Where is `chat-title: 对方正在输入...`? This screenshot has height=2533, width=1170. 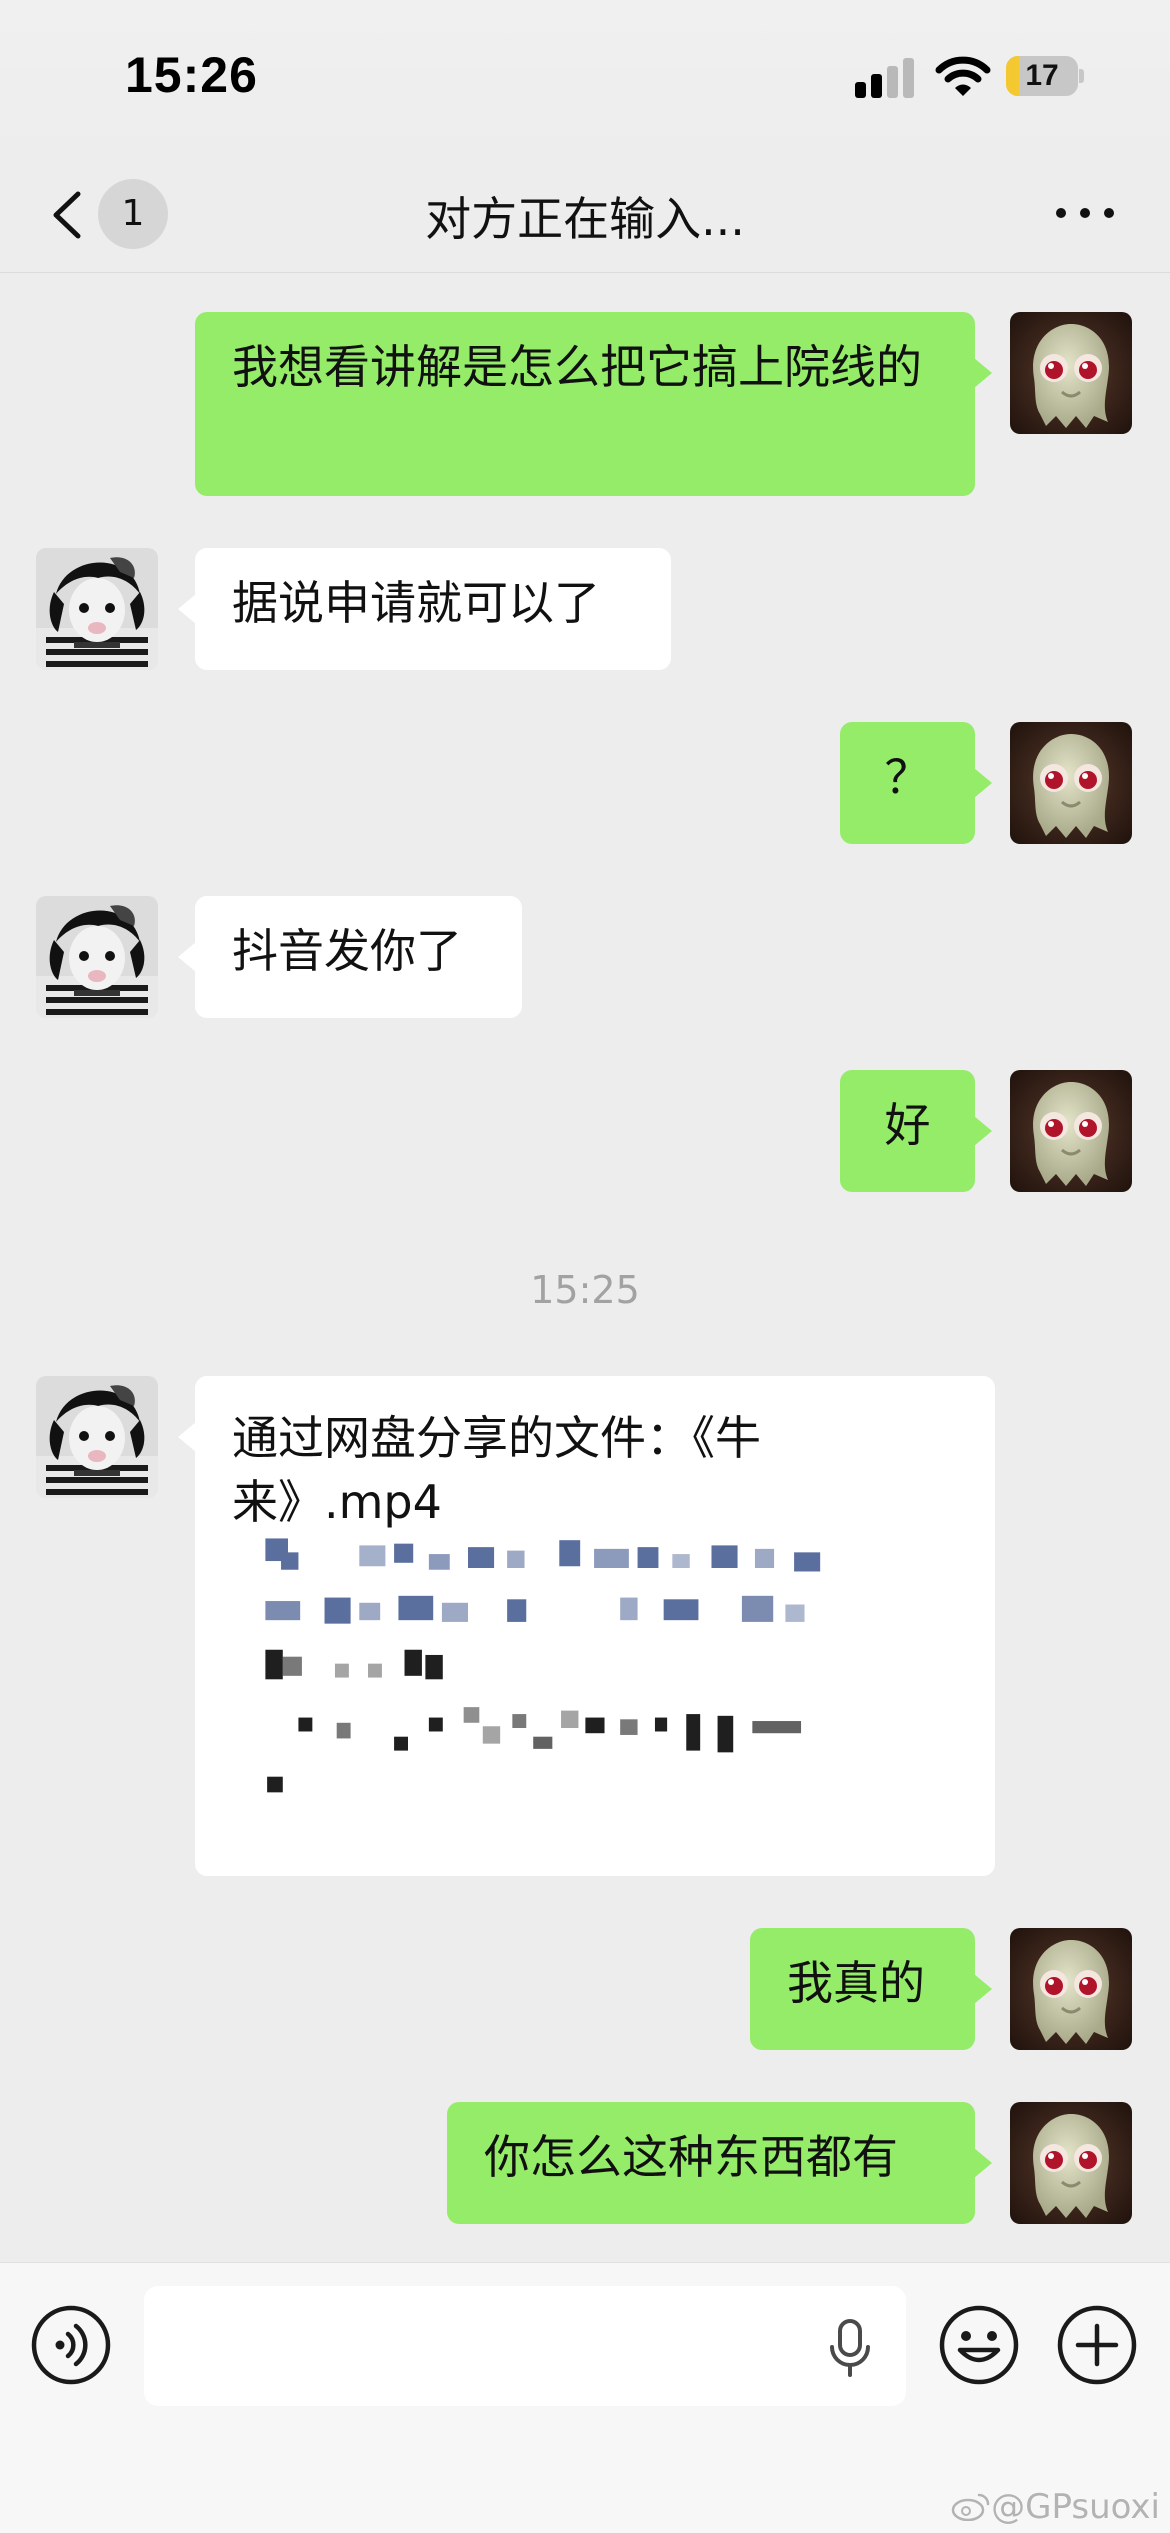 chat-title: 对方正在输入... is located at coordinates (585, 219).